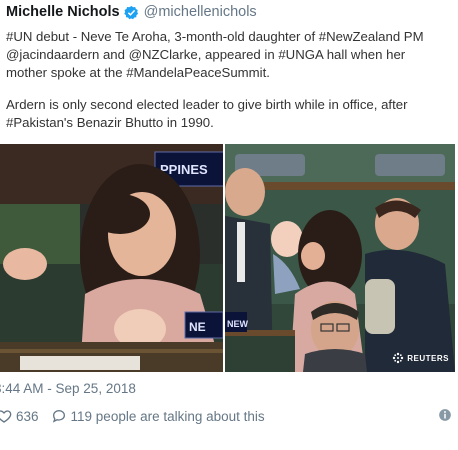 This screenshot has width=458, height=450. I want to click on conversation-link: 119 people are talking about this, so click(158, 416).